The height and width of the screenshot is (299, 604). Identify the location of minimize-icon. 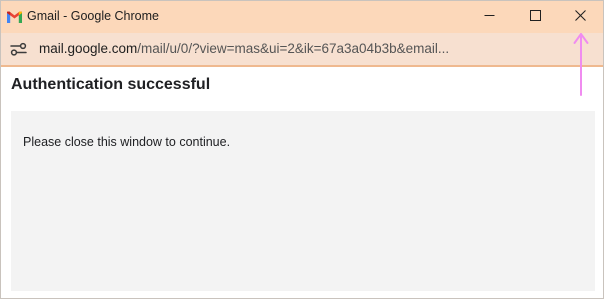
(489, 17).